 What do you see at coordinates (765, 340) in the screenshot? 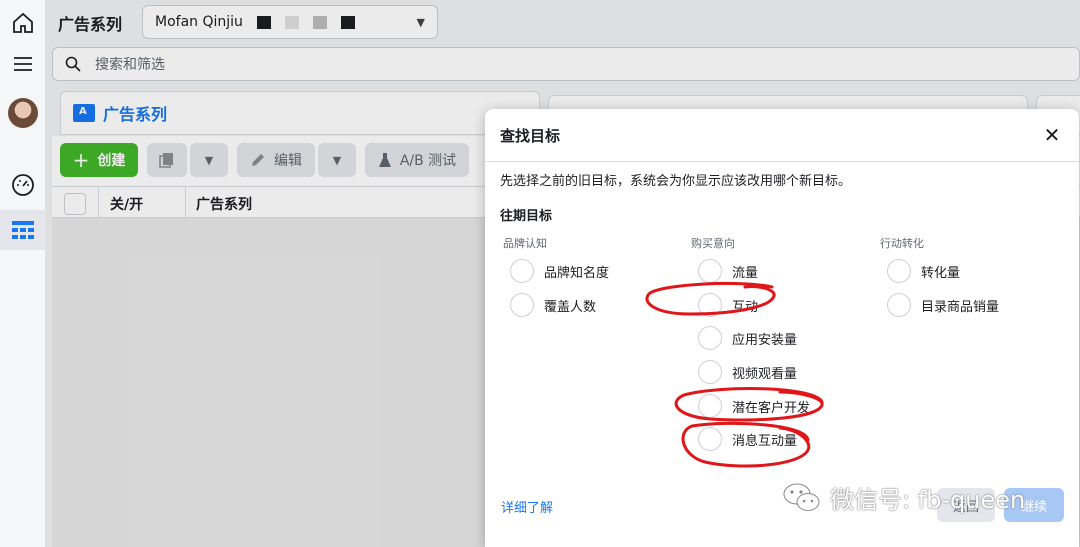
I see `option-label: 应用安装量` at bounding box center [765, 340].